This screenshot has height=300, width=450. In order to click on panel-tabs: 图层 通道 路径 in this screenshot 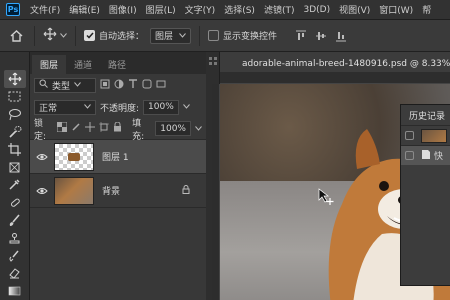, I will do `click(118, 63)`.